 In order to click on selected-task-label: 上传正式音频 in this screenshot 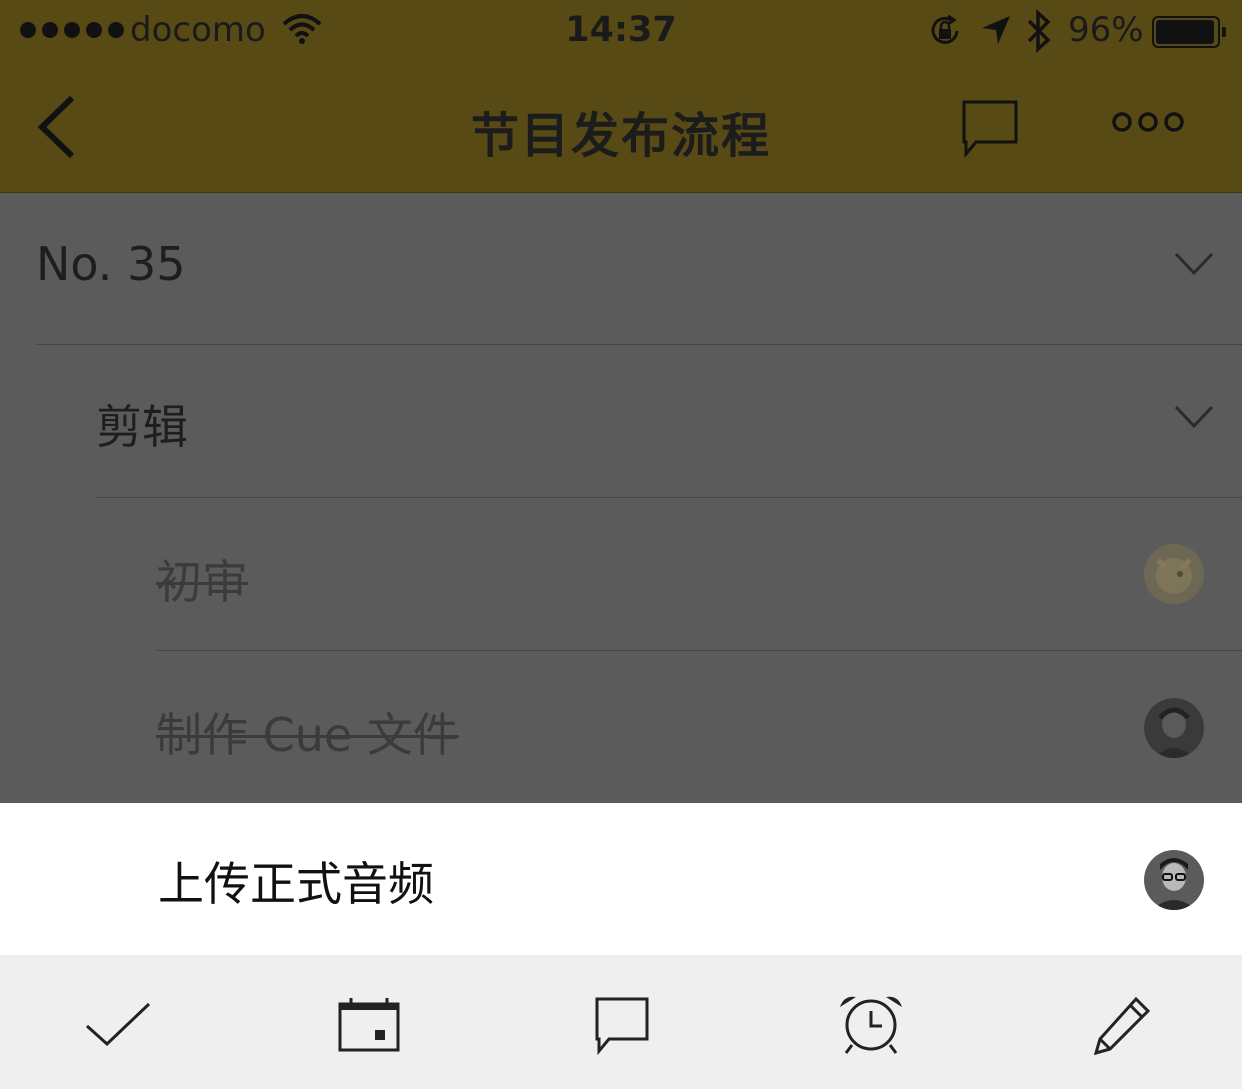, I will do `click(296, 884)`.